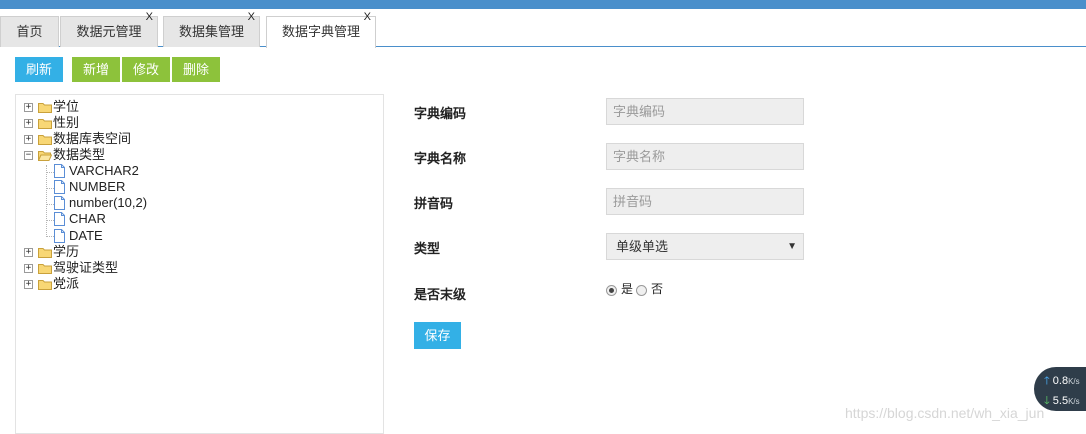  I want to click on code-label: 字典编码, so click(440, 113).